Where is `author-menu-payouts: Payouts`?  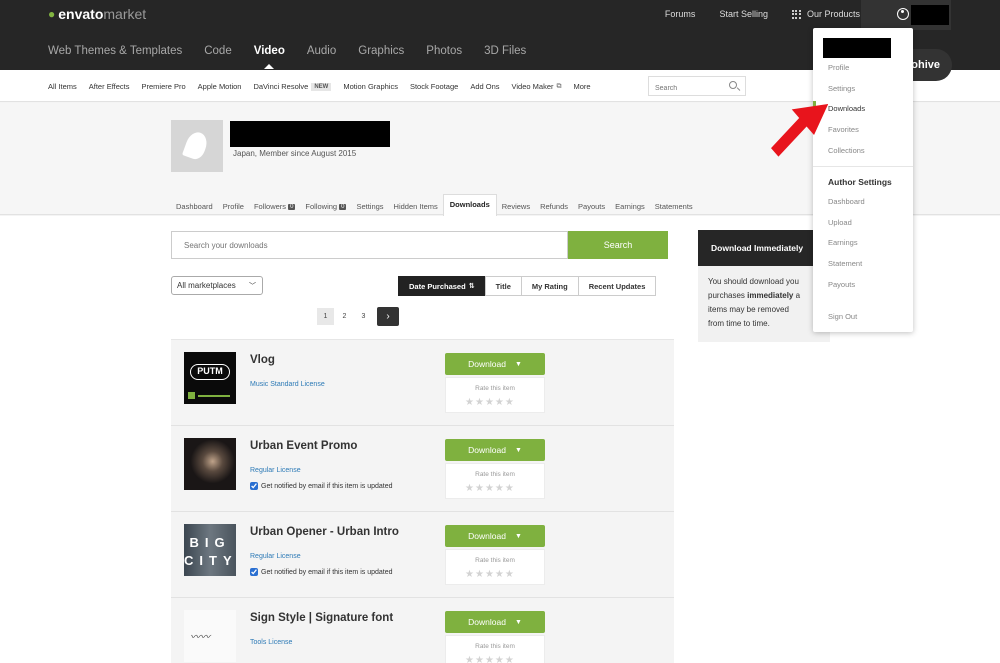 author-menu-payouts: Payouts is located at coordinates (841, 284).